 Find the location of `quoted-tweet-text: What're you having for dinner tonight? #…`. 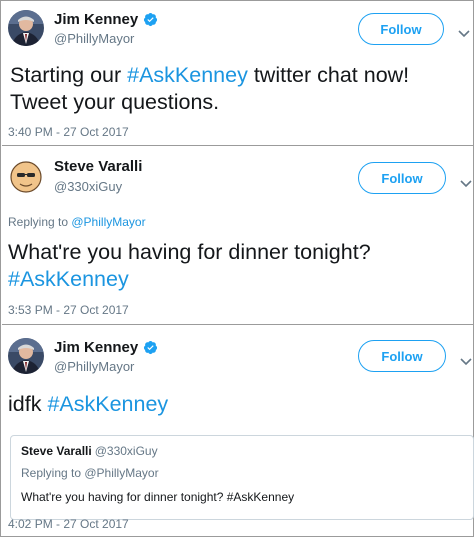

quoted-tweet-text: What're you having for dinner tonight? #… is located at coordinates (158, 497).